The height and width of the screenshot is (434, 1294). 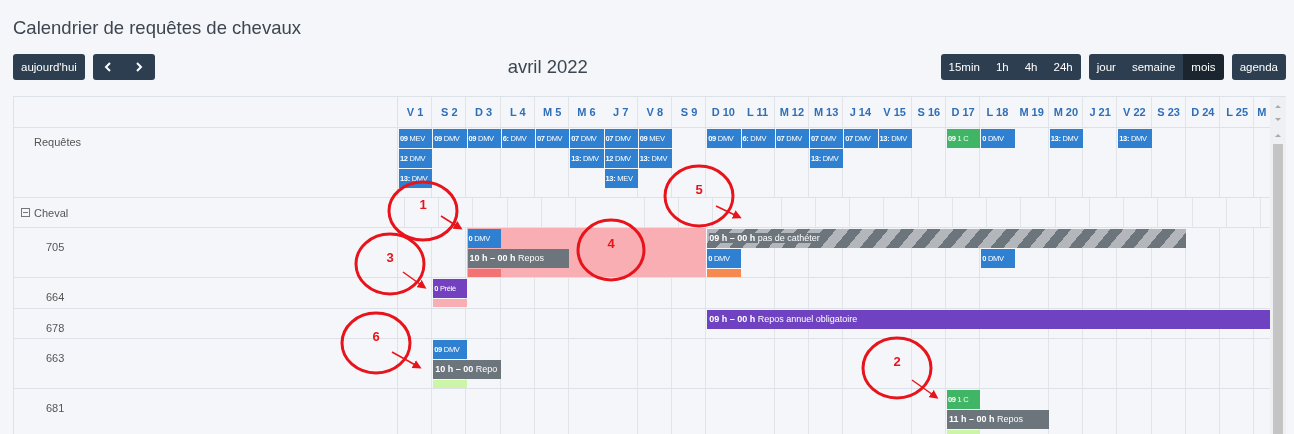 I want to click on day-header: S 16, so click(x=929, y=112).